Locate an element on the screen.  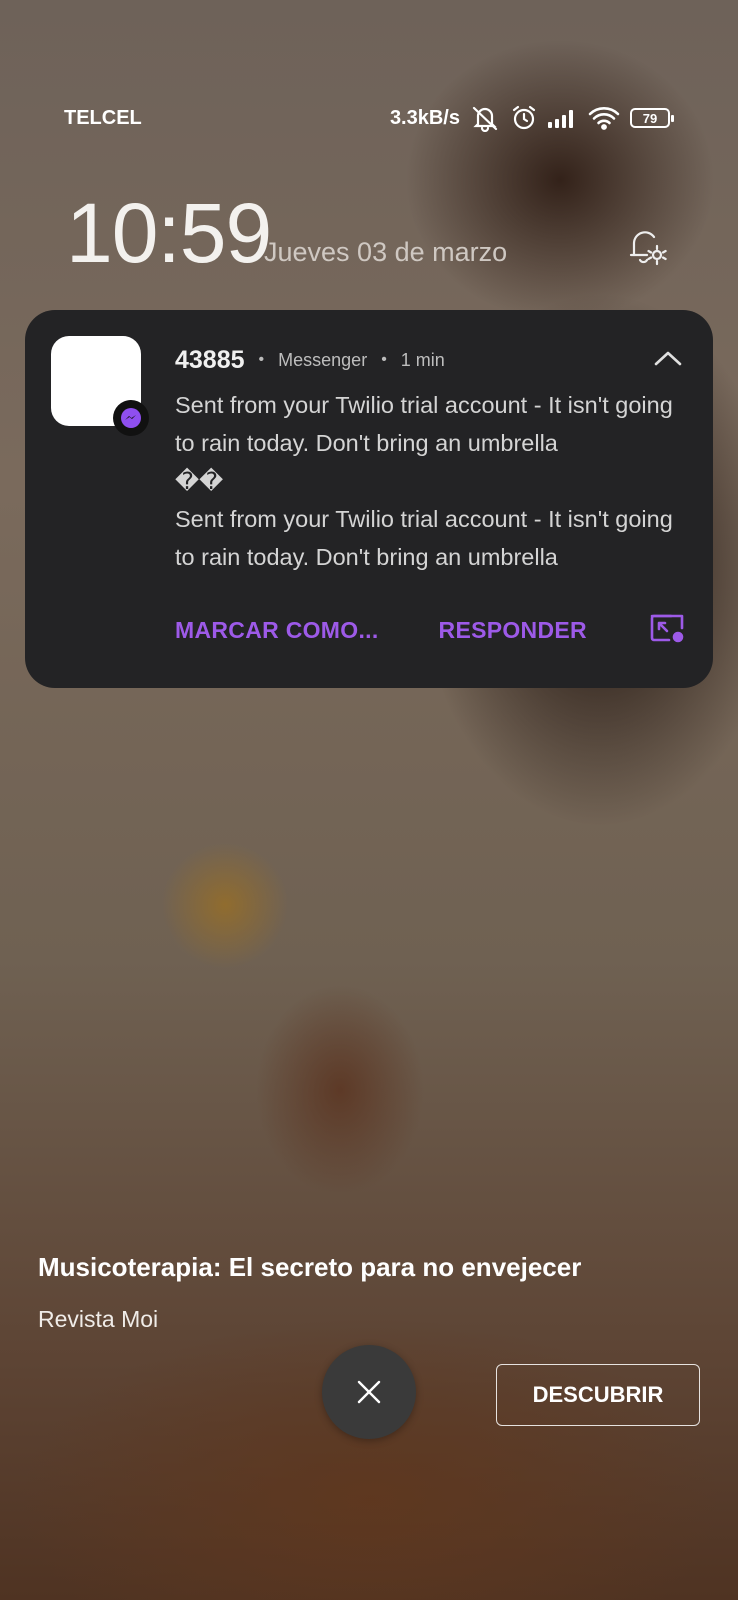
article-source: Revista Moi is located at coordinates (98, 1319).